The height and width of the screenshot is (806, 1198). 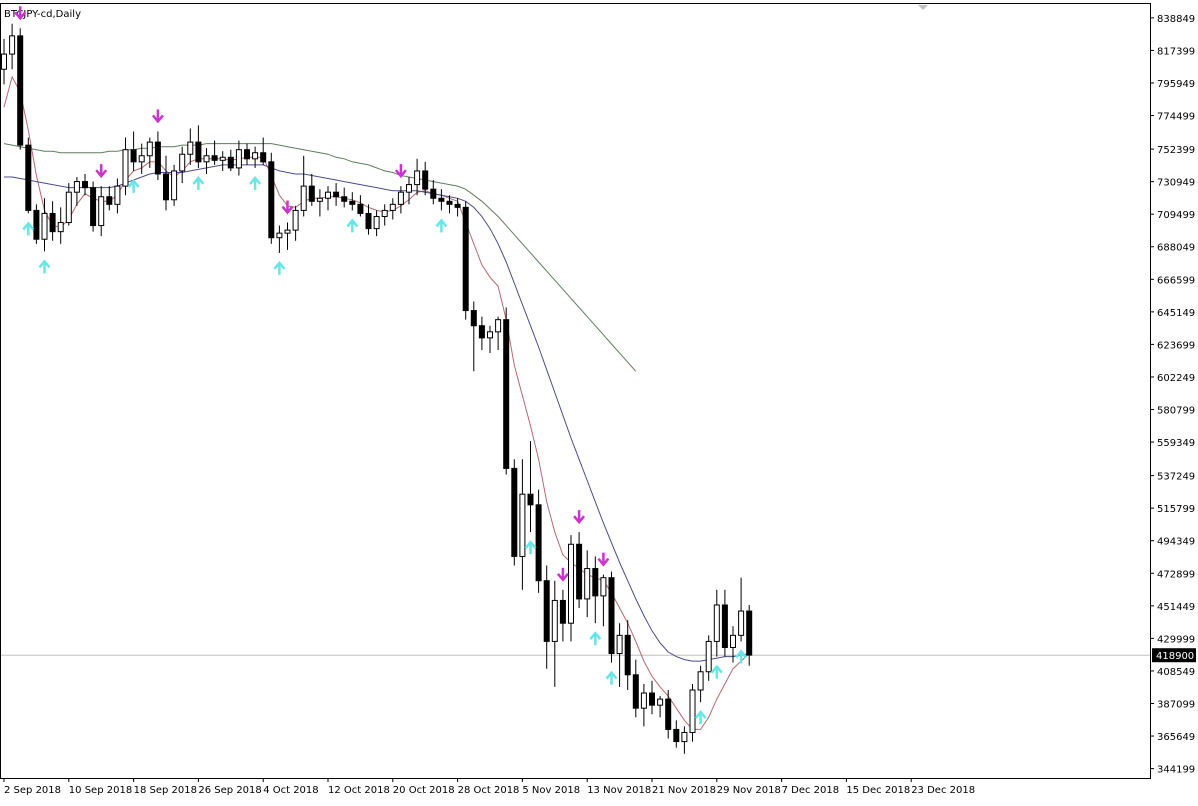 What do you see at coordinates (1176, 248) in the screenshot?
I see `y-tick-label: 688049` at bounding box center [1176, 248].